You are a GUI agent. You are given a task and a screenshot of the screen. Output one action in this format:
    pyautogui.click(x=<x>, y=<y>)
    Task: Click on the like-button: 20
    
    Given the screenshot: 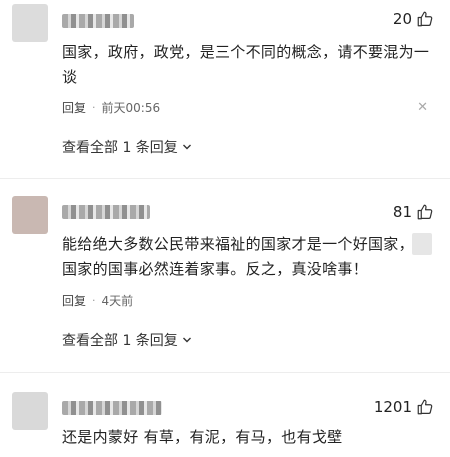 What is the action you would take?
    pyautogui.click(x=413, y=19)
    